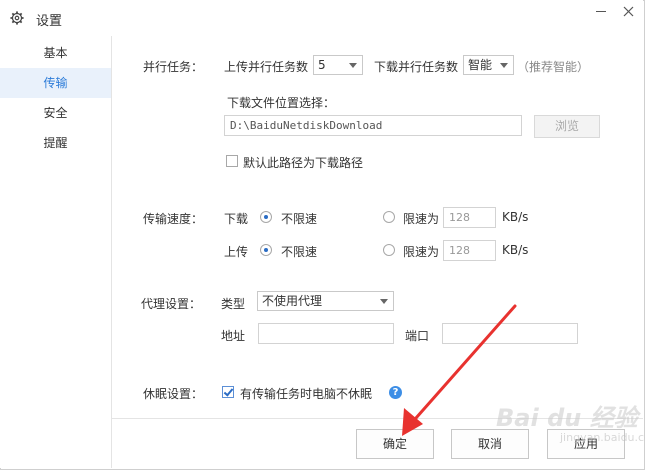 The width and height of the screenshot is (645, 470). I want to click on watermark: Bai du 经验, so click(567, 418).